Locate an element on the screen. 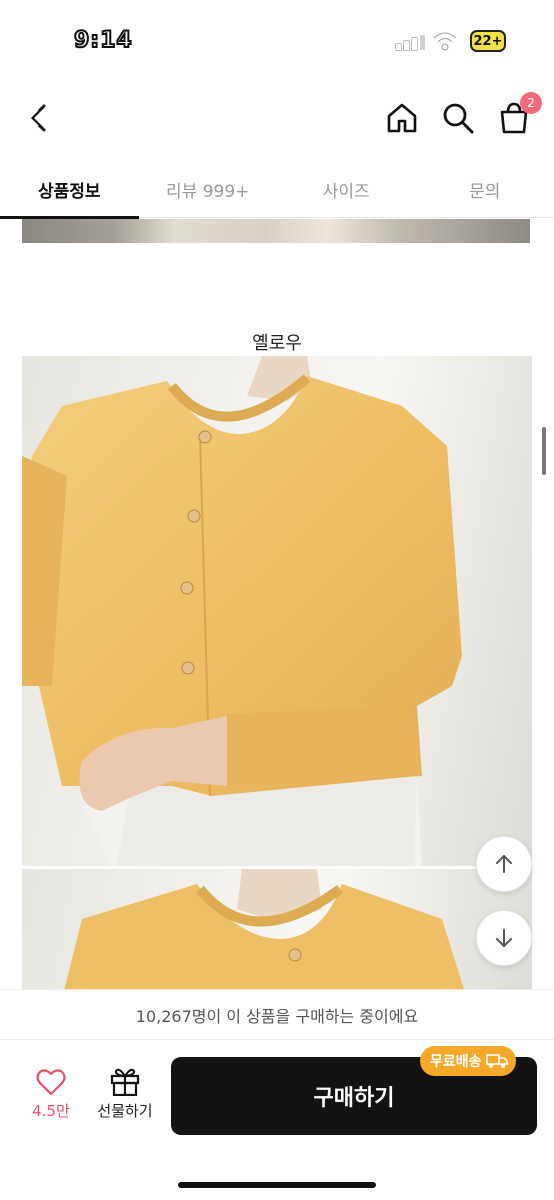  arrow-up-icon is located at coordinates (504, 864).